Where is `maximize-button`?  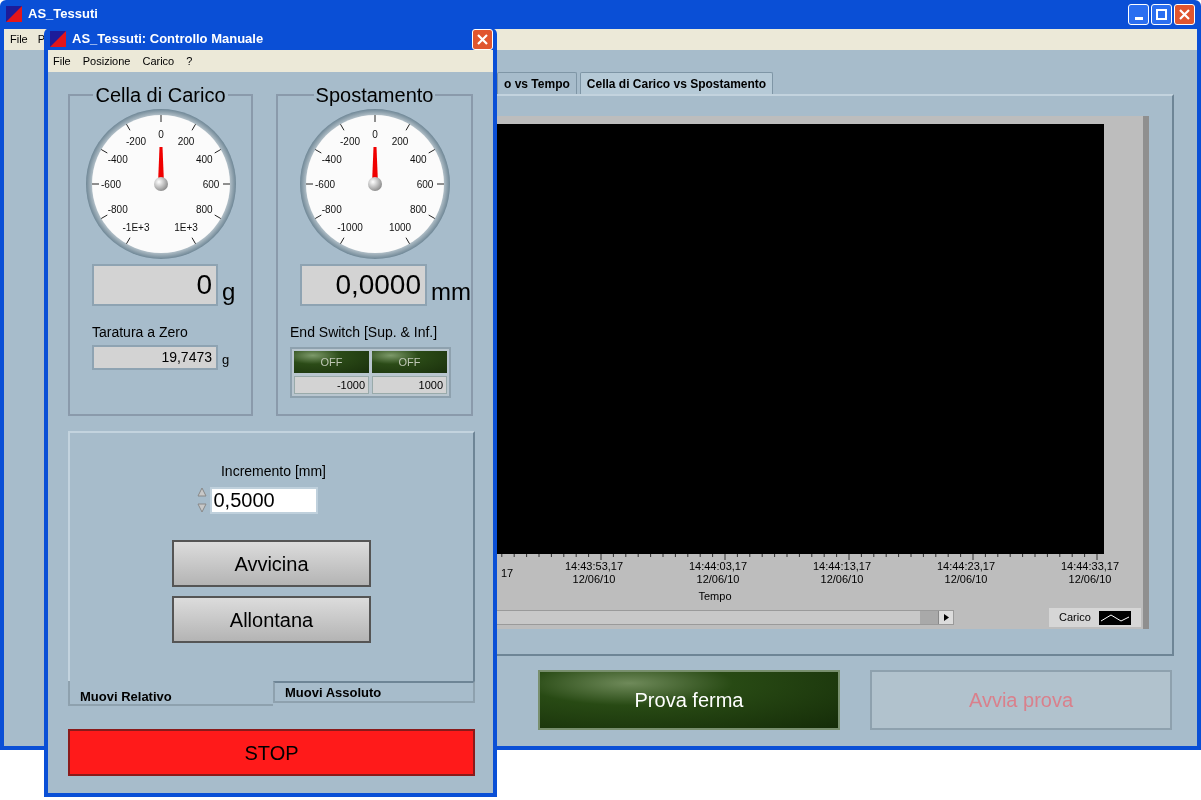 maximize-button is located at coordinates (1161, 14).